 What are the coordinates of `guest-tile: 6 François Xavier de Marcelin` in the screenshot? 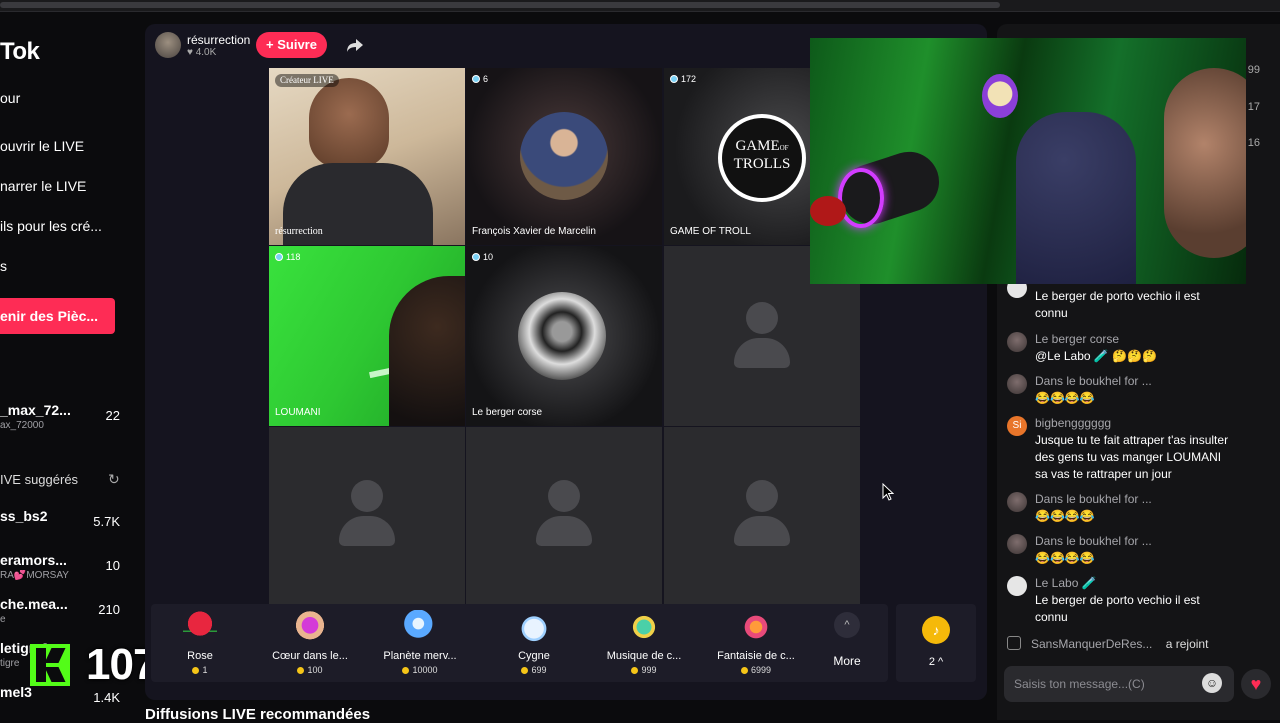 It's located at (564, 156).